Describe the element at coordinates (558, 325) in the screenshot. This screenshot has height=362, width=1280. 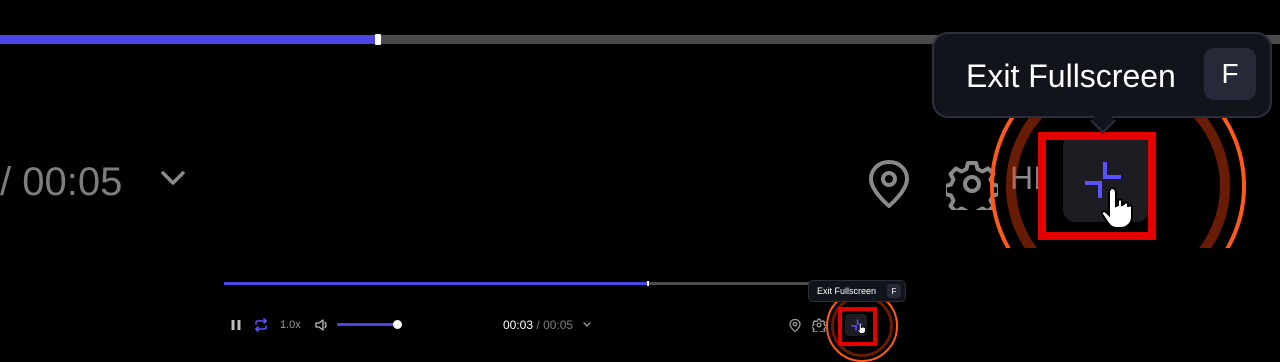
I see `duration: 00:05` at that location.